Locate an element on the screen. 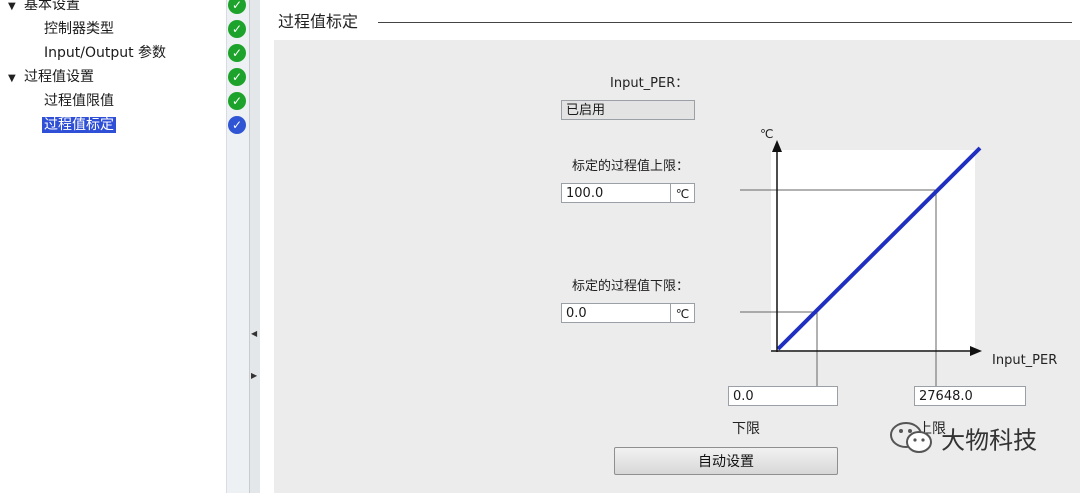  upper-limit-input: 100.0 is located at coordinates (616, 193).